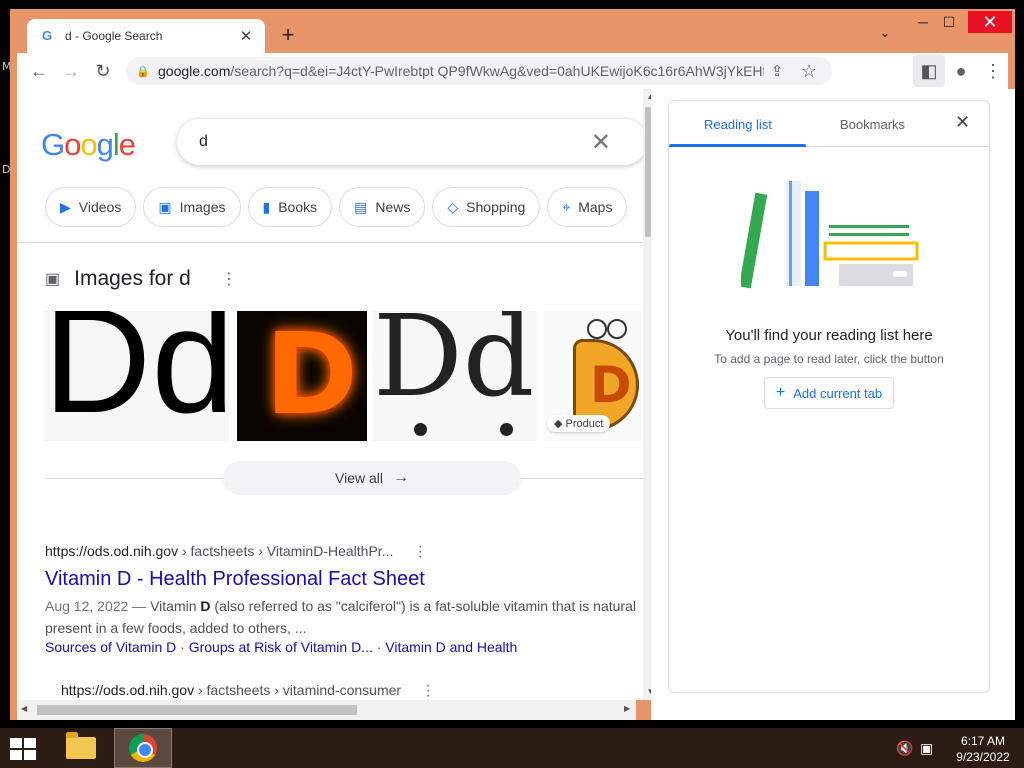 The width and height of the screenshot is (1024, 768). I want to click on taskbar-clock: 6:17 AM 9/23/2022, so click(983, 749).